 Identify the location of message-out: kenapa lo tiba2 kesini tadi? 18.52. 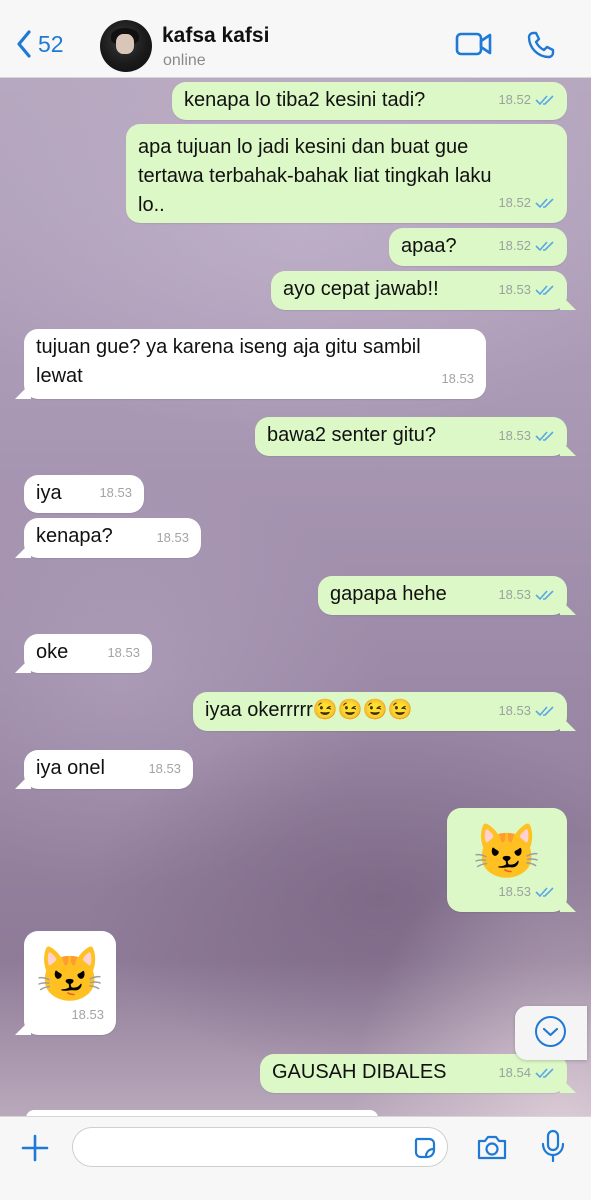
(369, 101).